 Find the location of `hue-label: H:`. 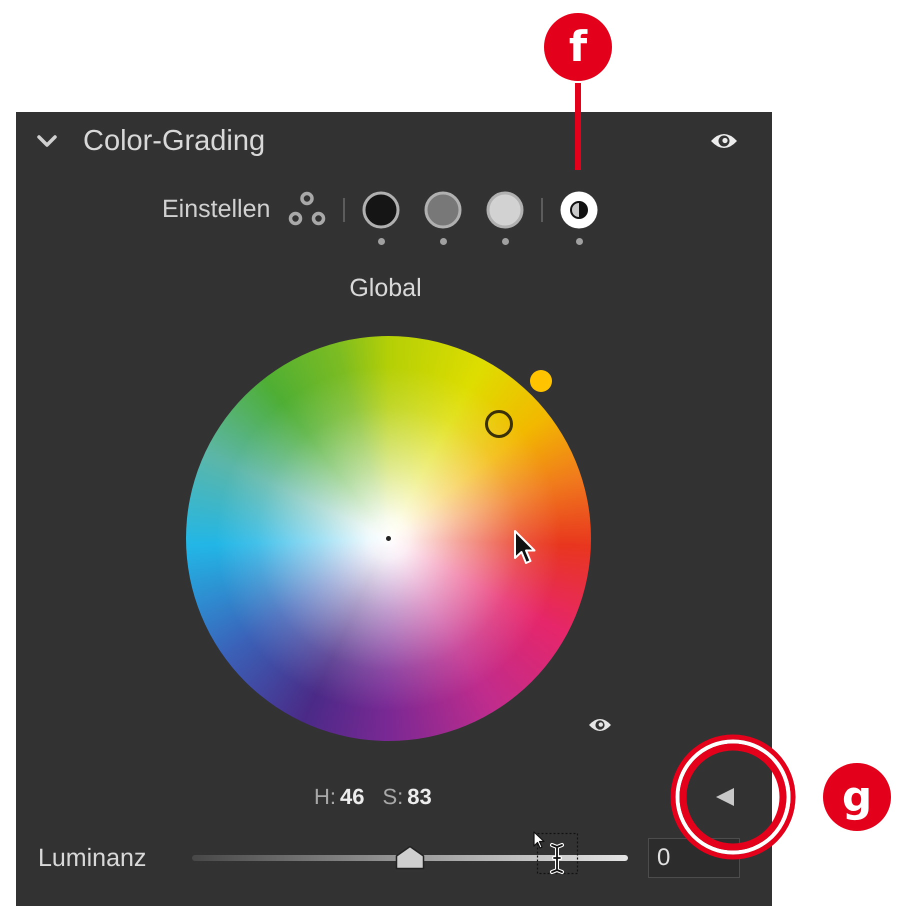

hue-label: H: is located at coordinates (325, 797).